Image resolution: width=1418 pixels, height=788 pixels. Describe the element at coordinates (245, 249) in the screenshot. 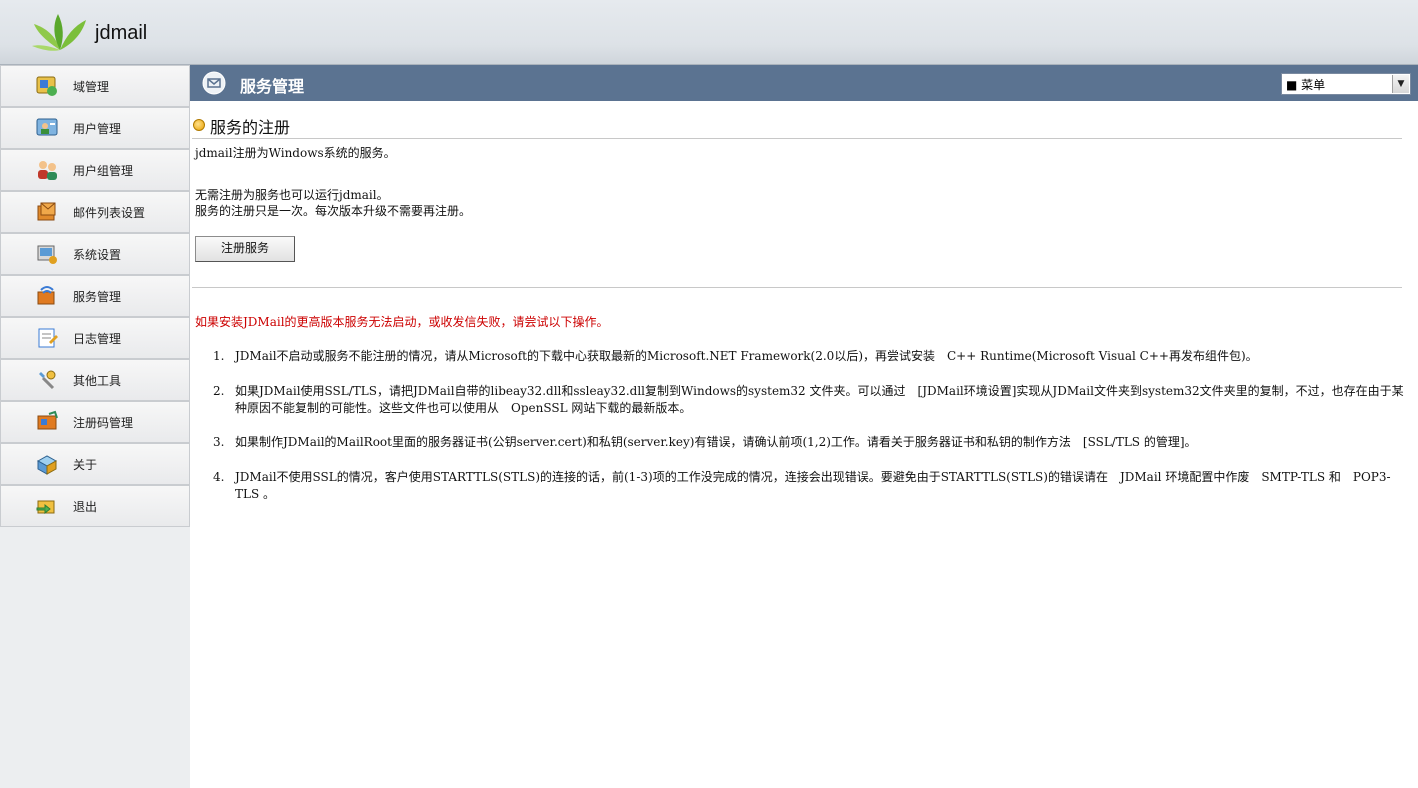

I see `register-service-button: 注册服务` at that location.